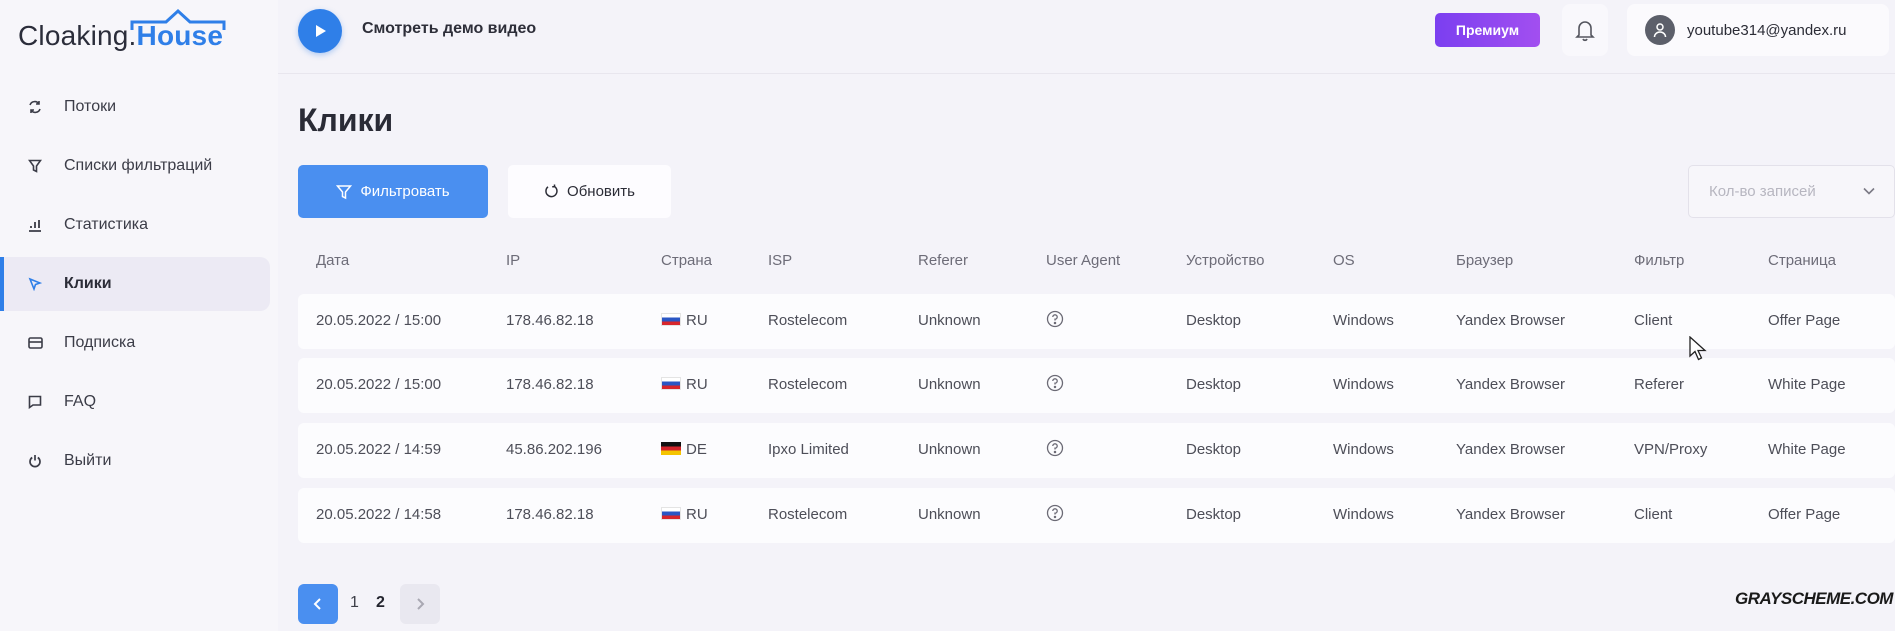 This screenshot has height=631, width=1895. What do you see at coordinates (513, 260) in the screenshot?
I see `column-header: IP` at bounding box center [513, 260].